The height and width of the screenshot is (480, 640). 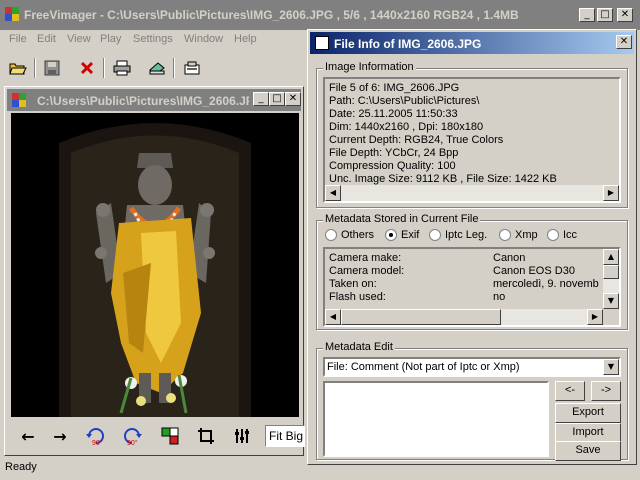 I want to click on scroll-up-icon: ▲, so click(x=611, y=257).